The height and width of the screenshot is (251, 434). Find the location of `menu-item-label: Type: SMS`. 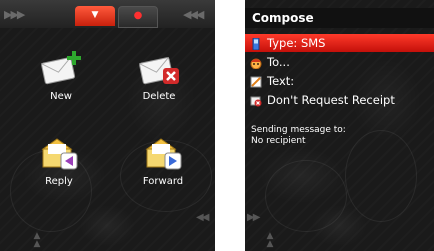

menu-item-label: Type: SMS is located at coordinates (296, 43).